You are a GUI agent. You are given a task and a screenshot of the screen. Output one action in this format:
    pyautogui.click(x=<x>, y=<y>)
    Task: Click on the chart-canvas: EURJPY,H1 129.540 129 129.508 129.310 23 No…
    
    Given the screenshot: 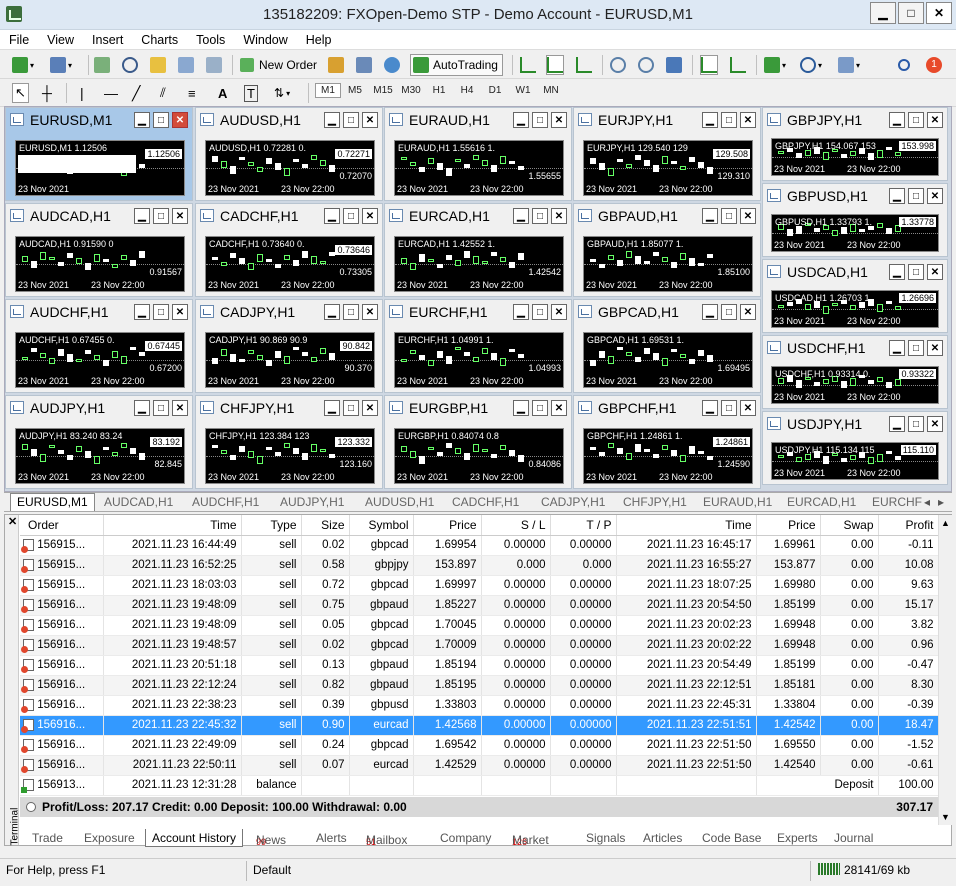 What is the action you would take?
    pyautogui.click(x=668, y=168)
    